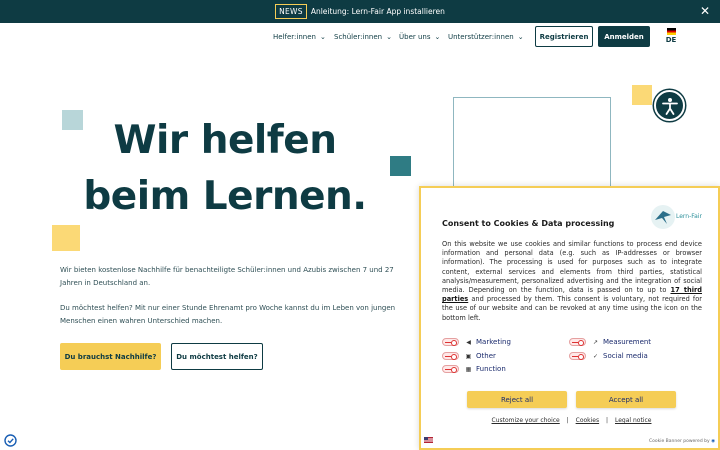  I want to click on register-button: Registrieren, so click(564, 36).